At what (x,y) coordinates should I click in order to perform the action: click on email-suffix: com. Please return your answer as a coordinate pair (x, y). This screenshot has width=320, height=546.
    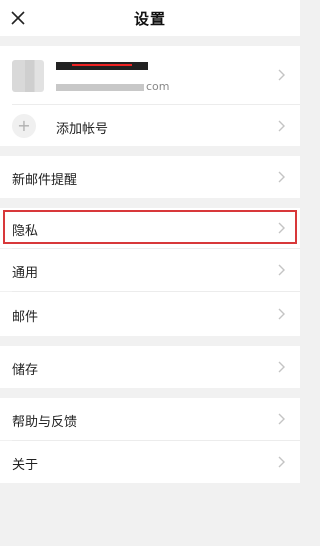
    Looking at the image, I should click on (158, 86).